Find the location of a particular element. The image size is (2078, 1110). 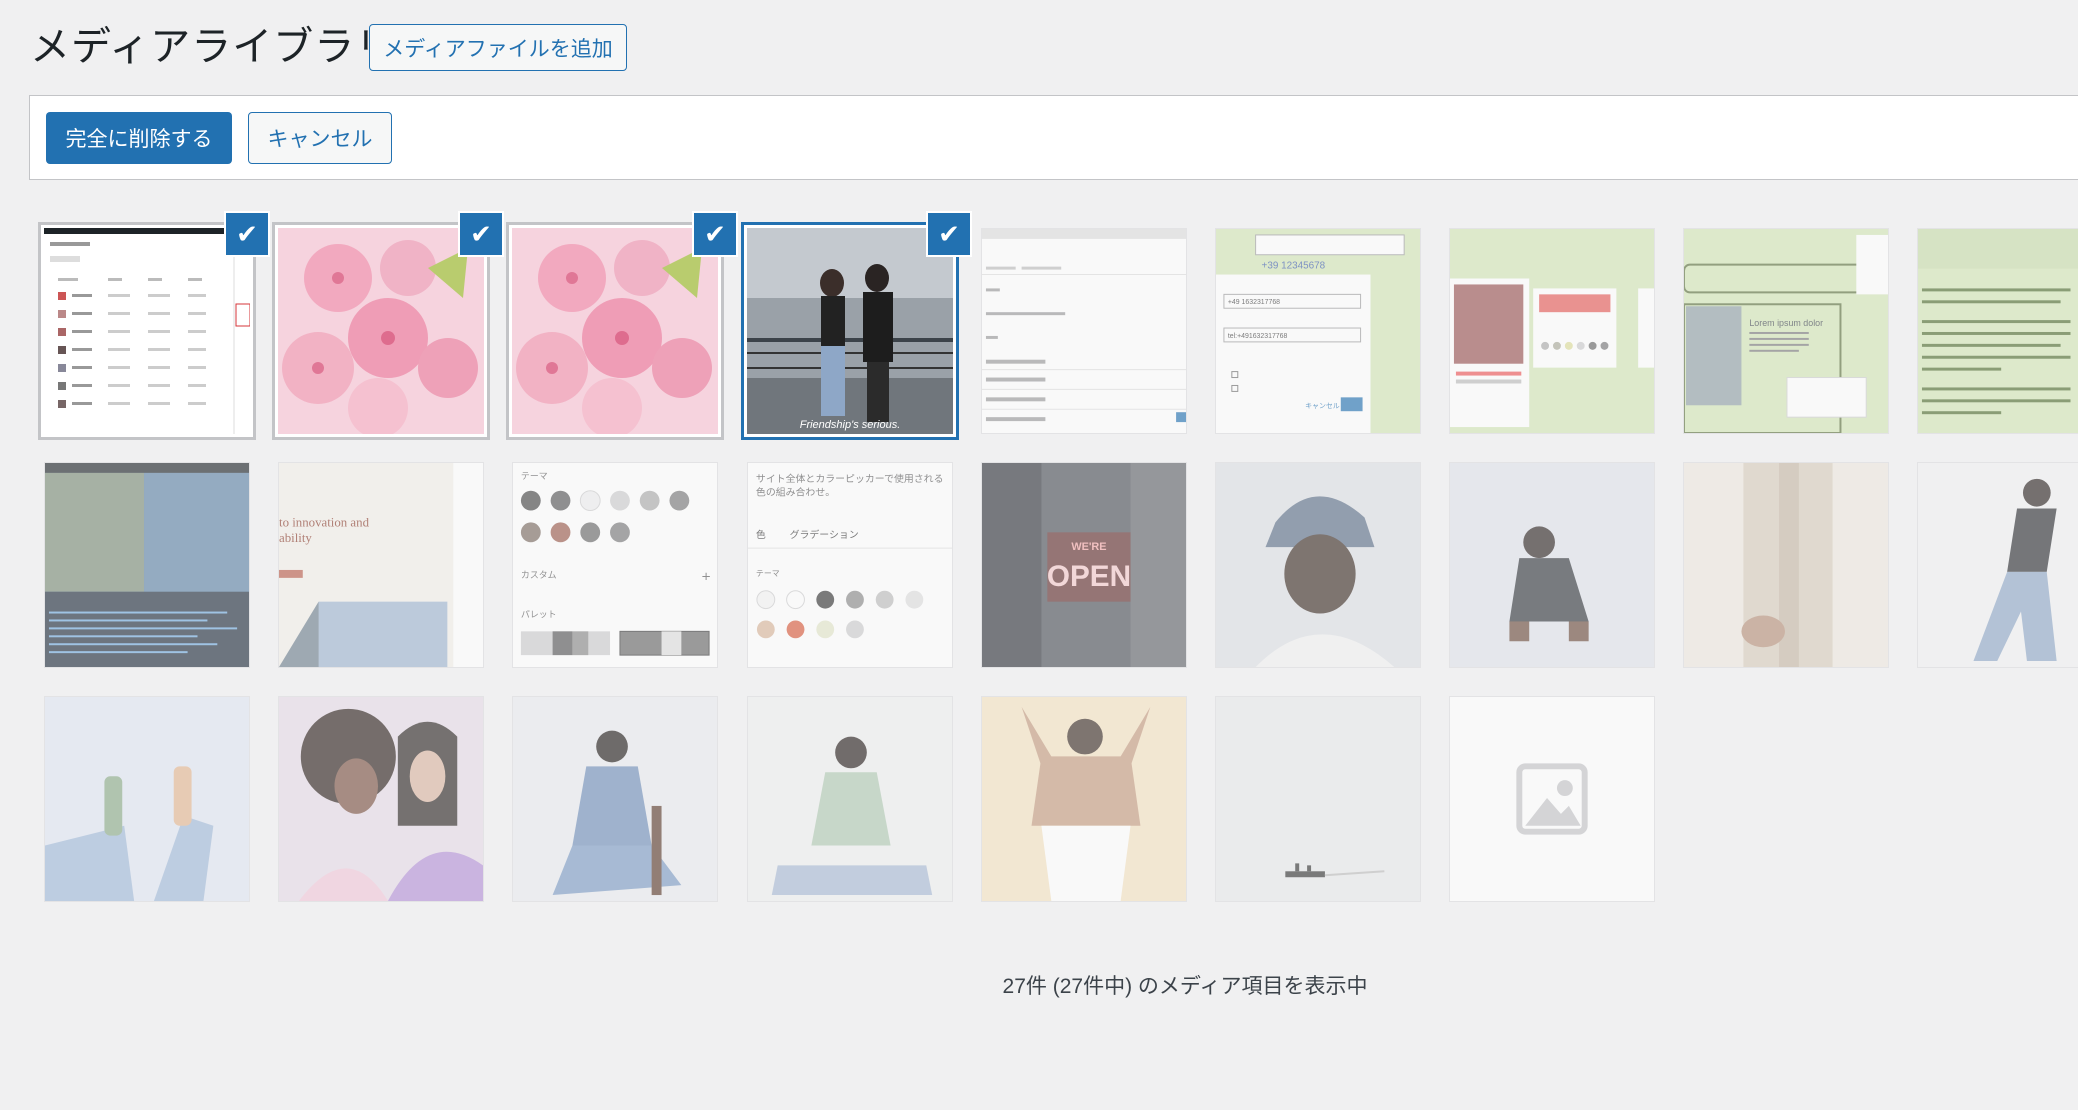

media-item-feet-sandals-photo is located at coordinates (147, 799).